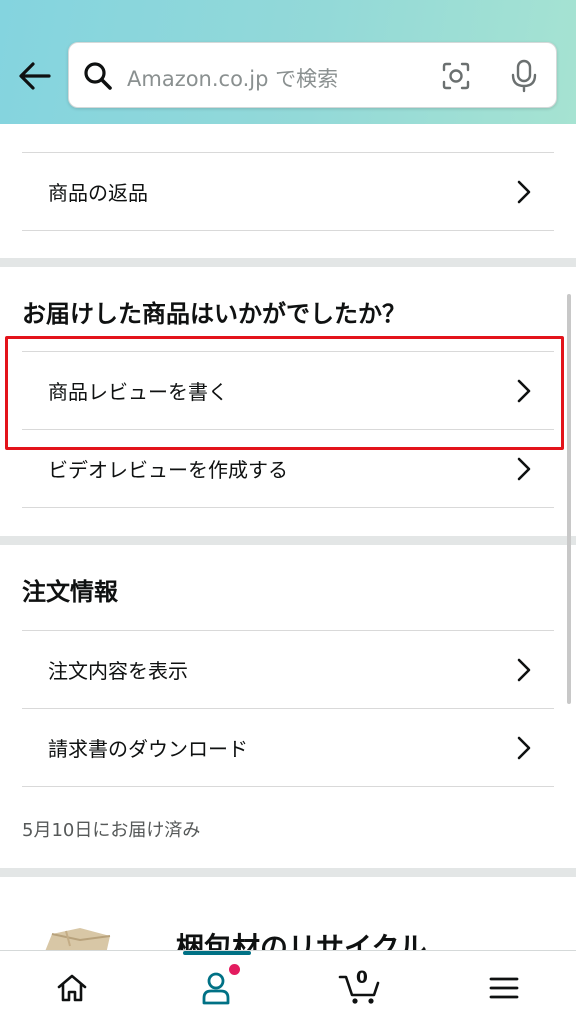 Image resolution: width=576 pixels, height=1024 pixels. Describe the element at coordinates (214, 314) in the screenshot. I see `review-section-title: お届けした商品はいかがでしたか？` at that location.